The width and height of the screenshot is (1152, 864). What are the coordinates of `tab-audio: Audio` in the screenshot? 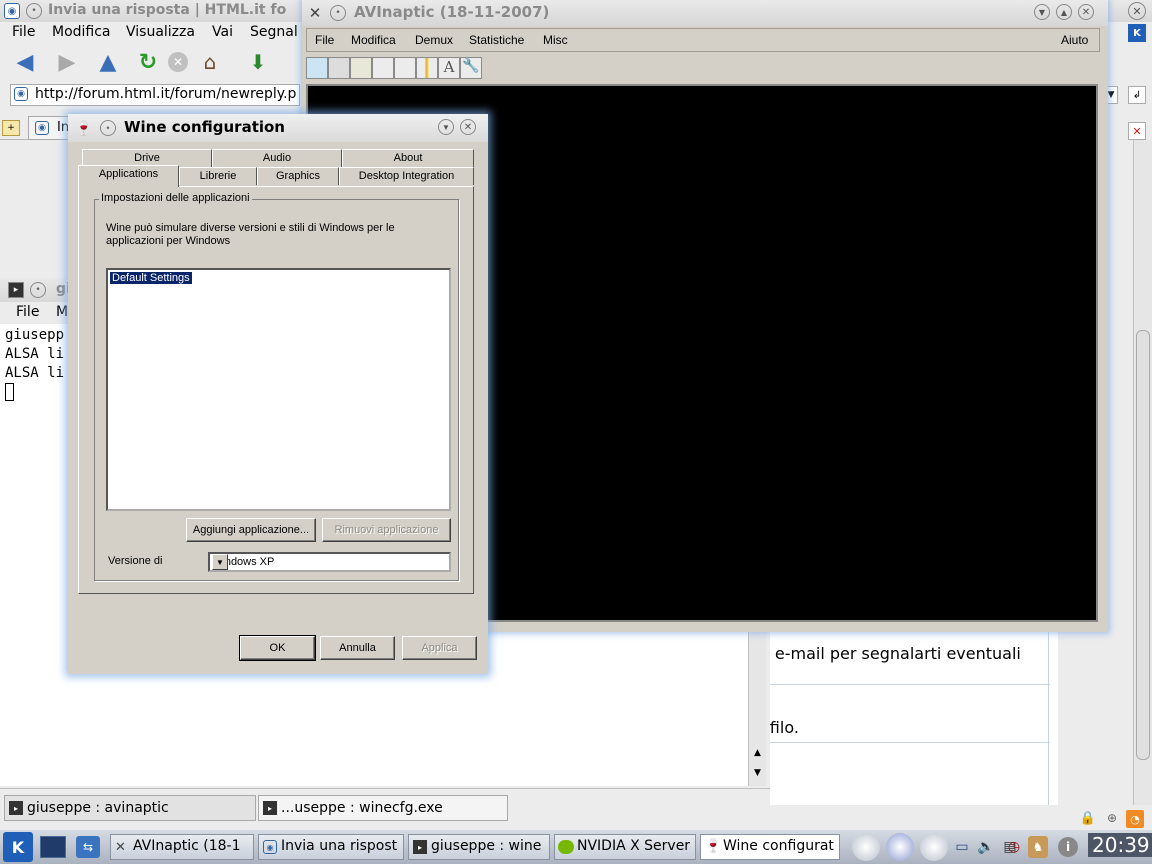 It's located at (277, 158).